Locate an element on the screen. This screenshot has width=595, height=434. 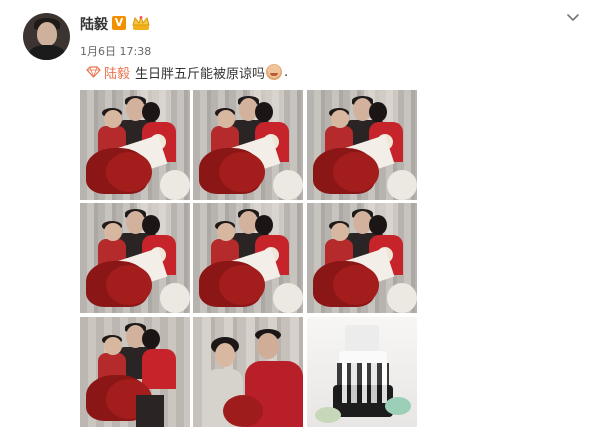
photo-cake-top-tier is located at coordinates (362, 338).